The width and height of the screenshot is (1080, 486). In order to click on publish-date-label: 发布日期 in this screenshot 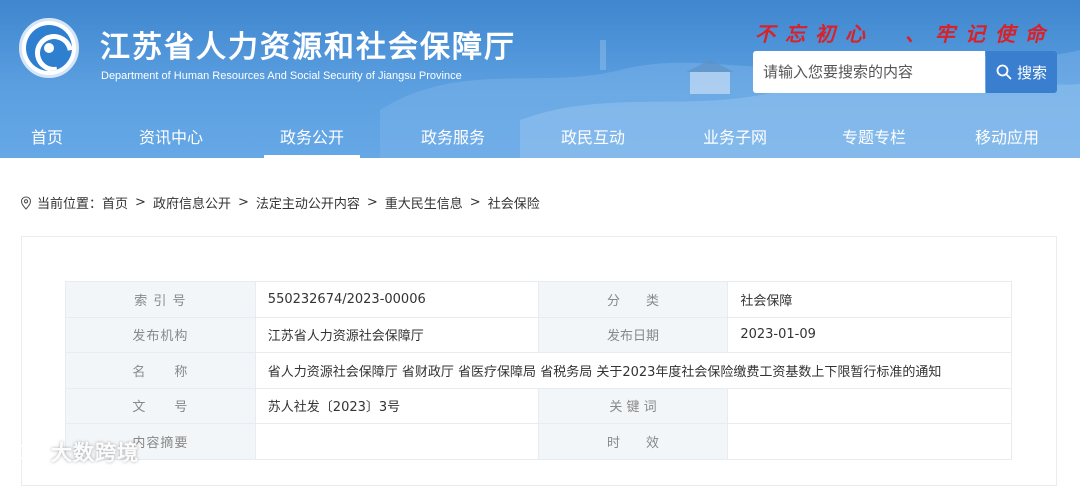, I will do `click(633, 334)`.